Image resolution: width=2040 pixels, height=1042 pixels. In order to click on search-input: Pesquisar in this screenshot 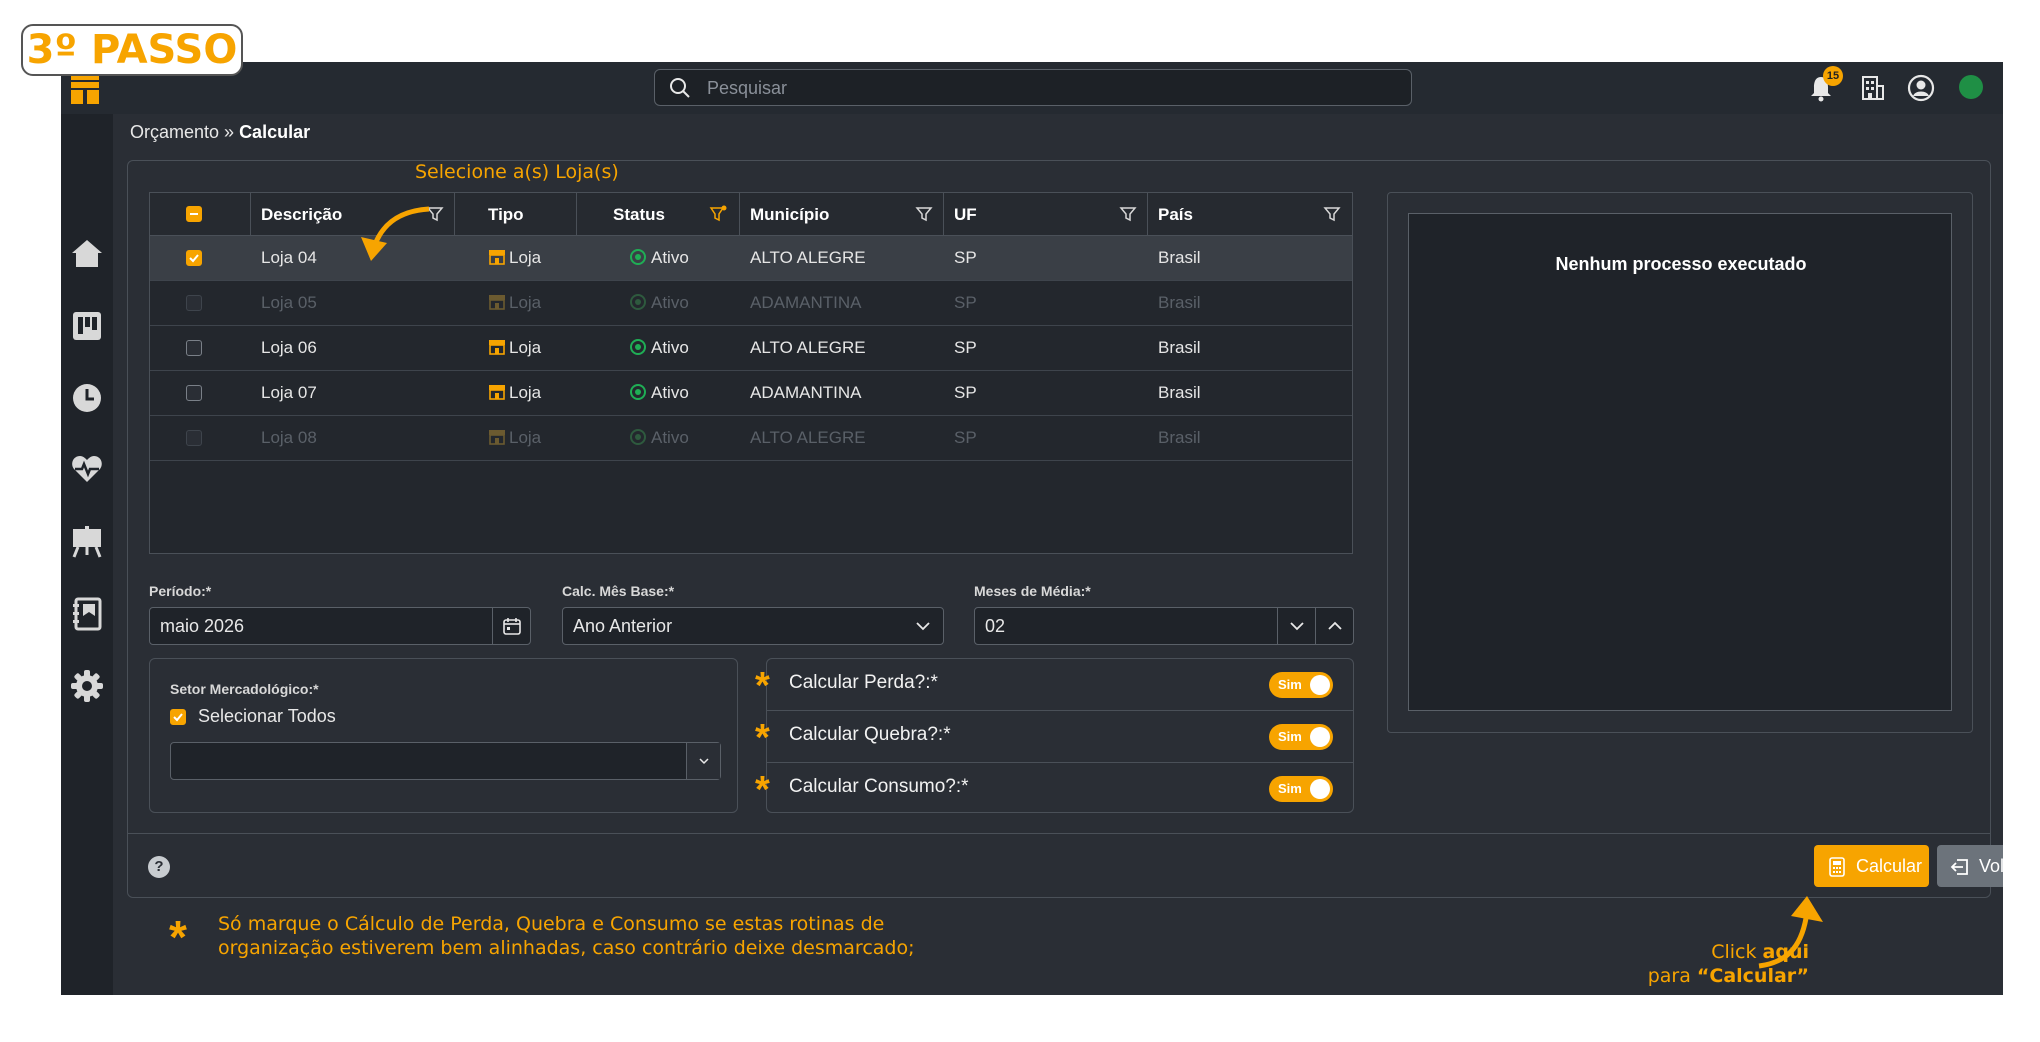, I will do `click(1033, 87)`.